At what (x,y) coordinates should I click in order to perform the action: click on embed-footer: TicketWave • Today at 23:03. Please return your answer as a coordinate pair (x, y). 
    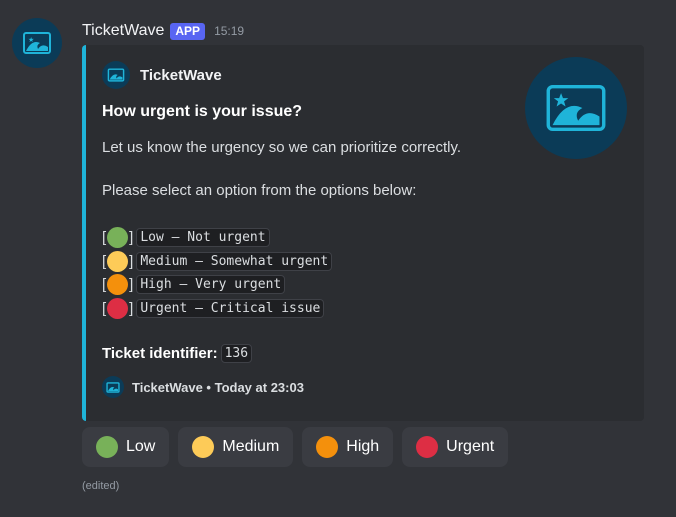
    Looking at the image, I should click on (203, 387).